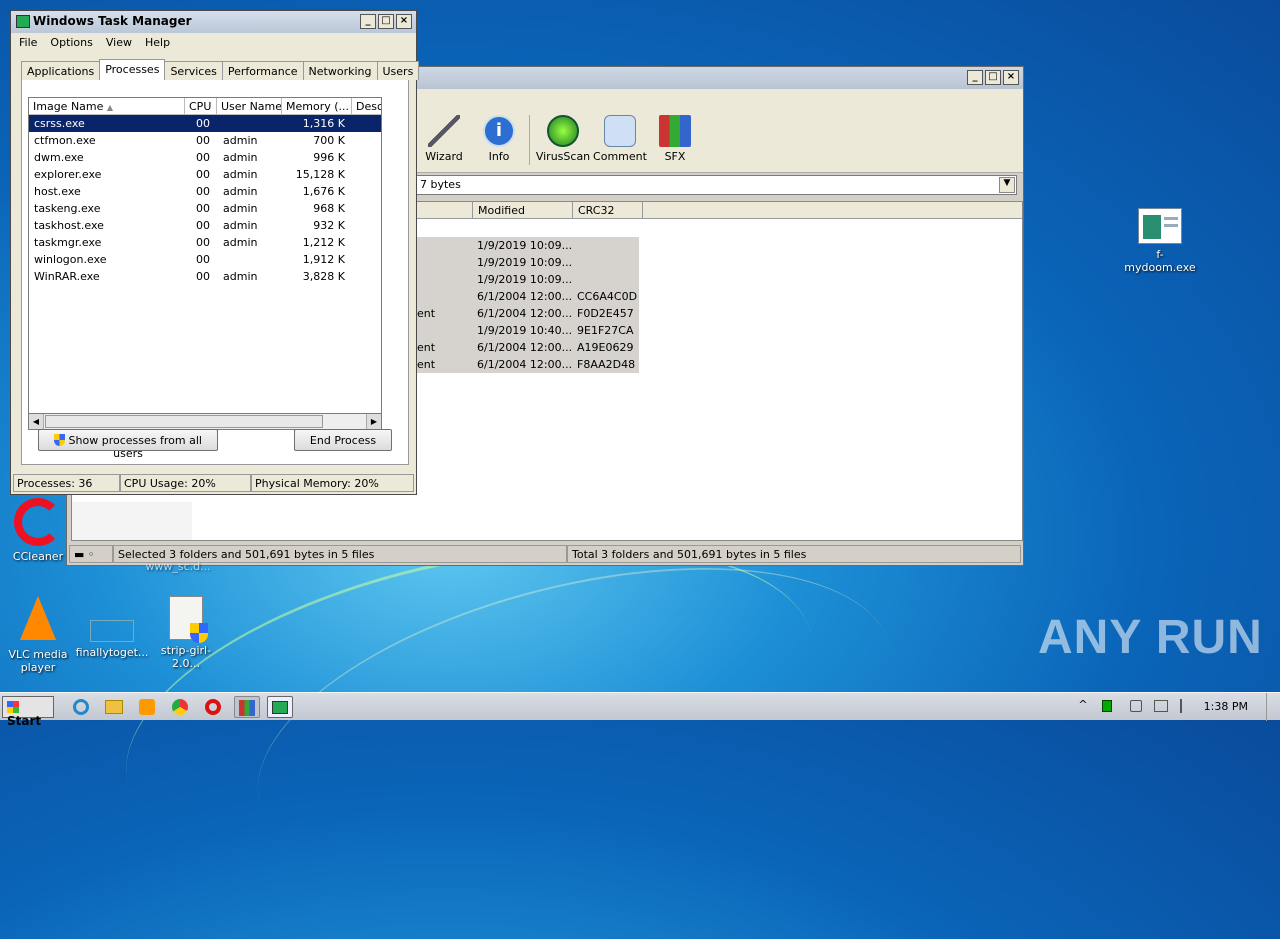 This screenshot has height=939, width=1280. Describe the element at coordinates (61, 70) in the screenshot. I see `tab-applications: Applications` at that location.